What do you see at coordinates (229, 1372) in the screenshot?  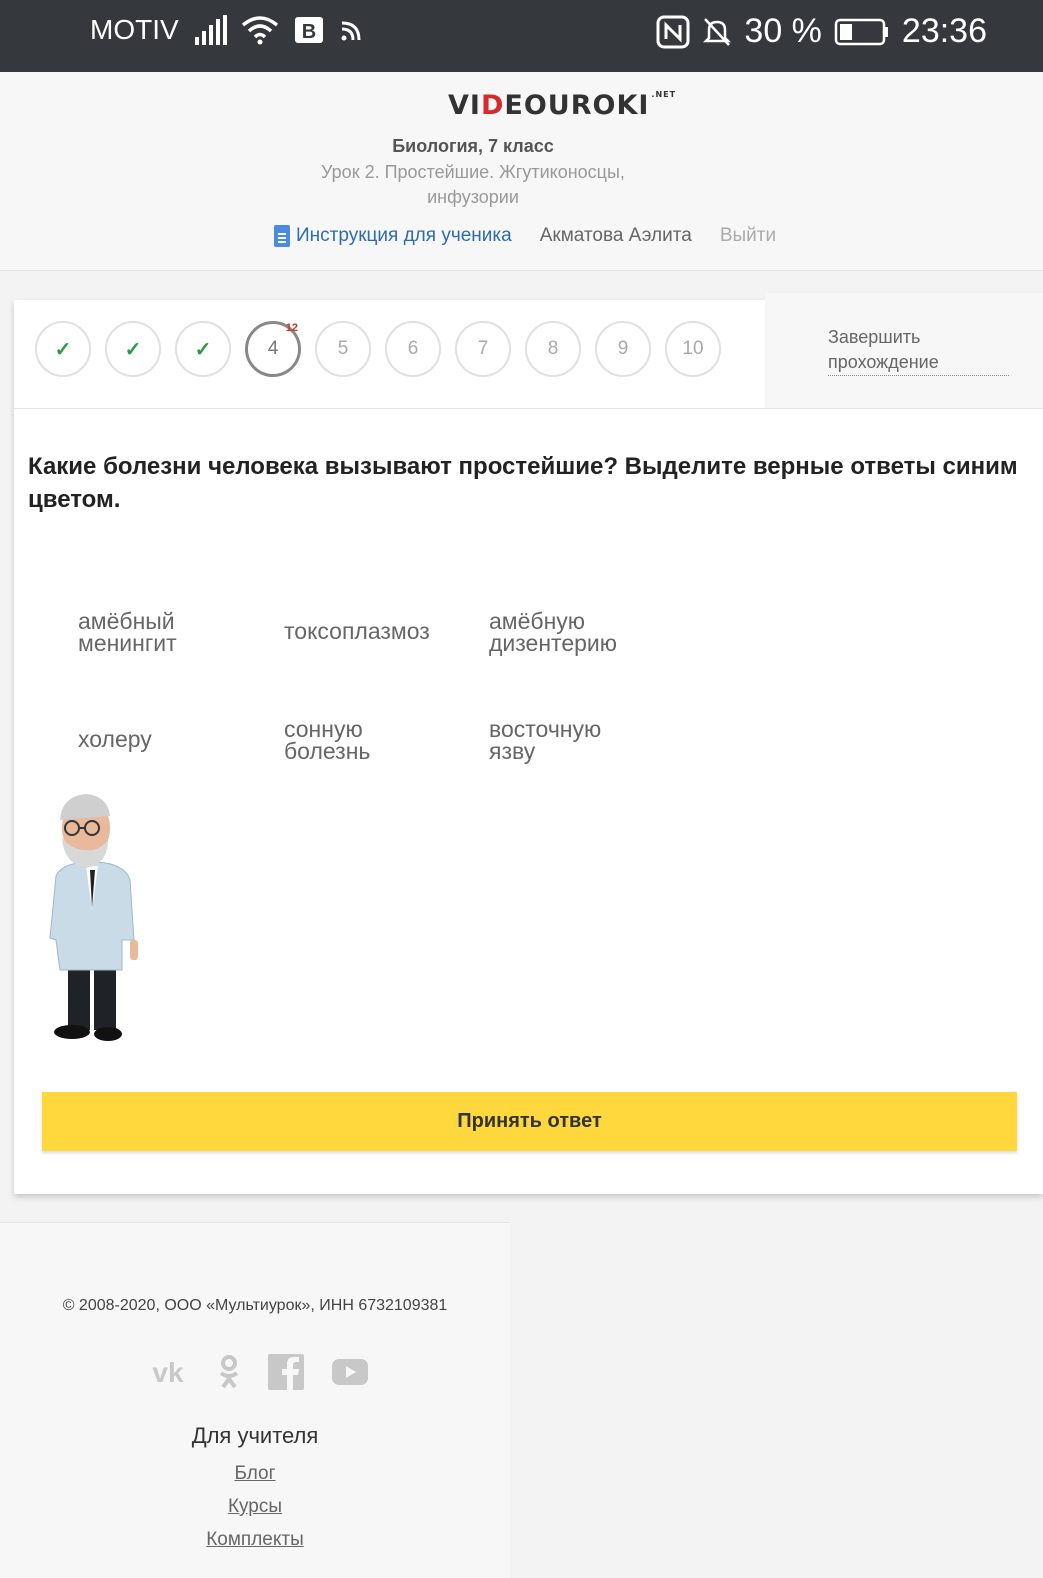 I see `odnoklassniki-icon` at bounding box center [229, 1372].